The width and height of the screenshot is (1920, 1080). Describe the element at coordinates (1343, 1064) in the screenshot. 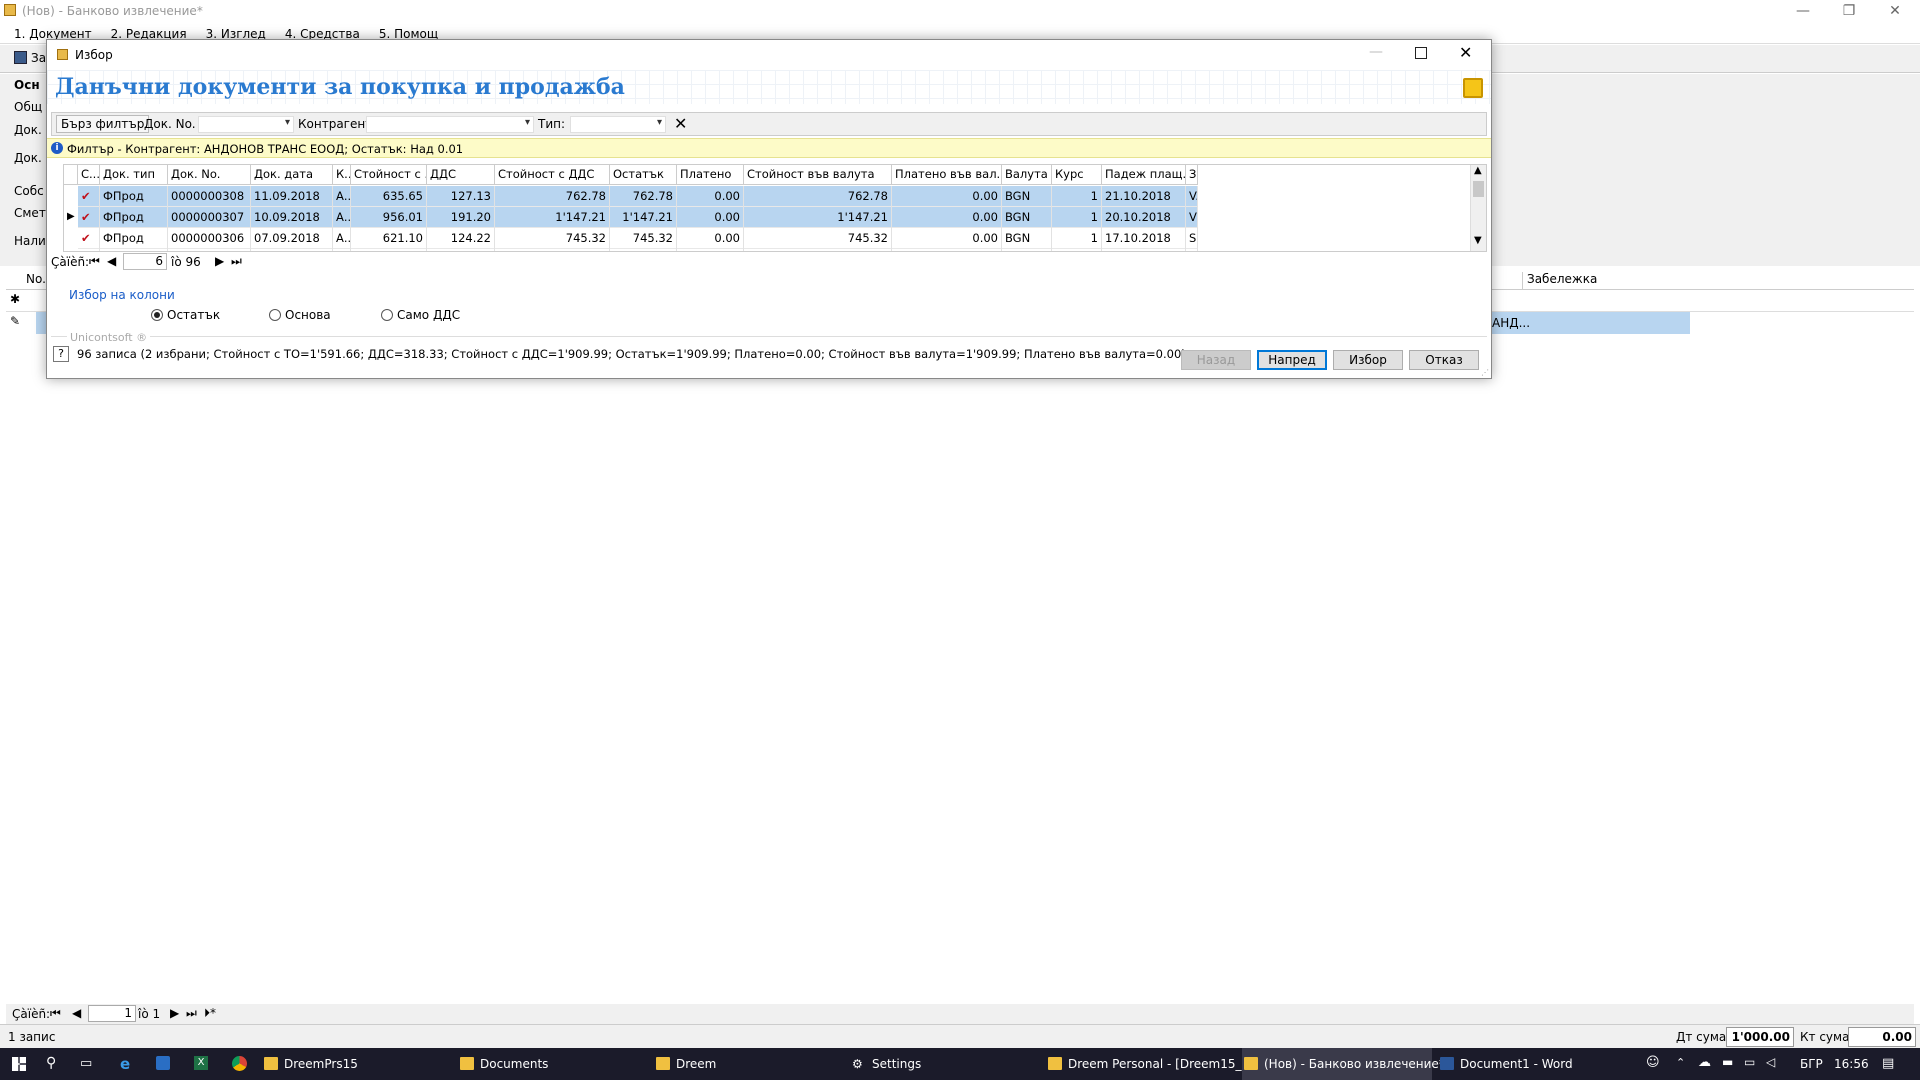

I see `taskbar-item-bank-statement: (Нов) - Банково извлечение*` at that location.